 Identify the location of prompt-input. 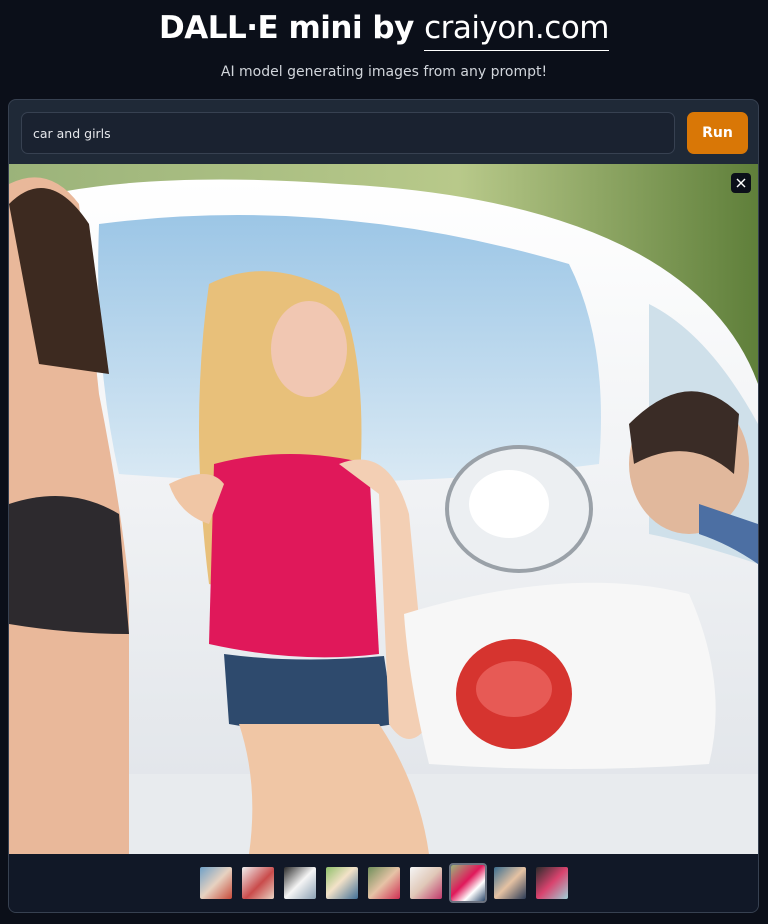
(348, 133).